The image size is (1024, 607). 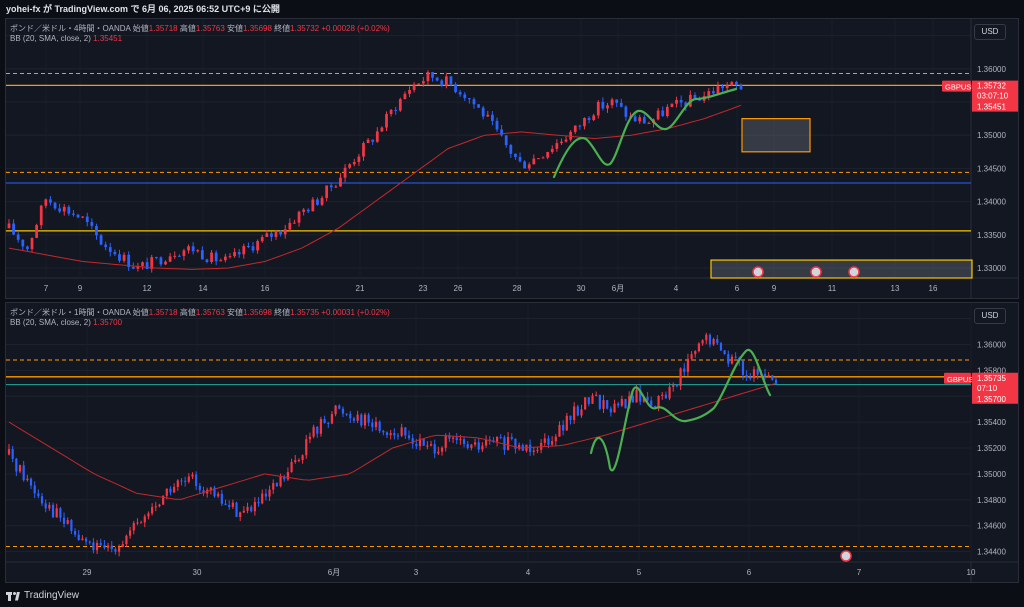 I want to click on time-axis-label: 6, so click(x=737, y=288).